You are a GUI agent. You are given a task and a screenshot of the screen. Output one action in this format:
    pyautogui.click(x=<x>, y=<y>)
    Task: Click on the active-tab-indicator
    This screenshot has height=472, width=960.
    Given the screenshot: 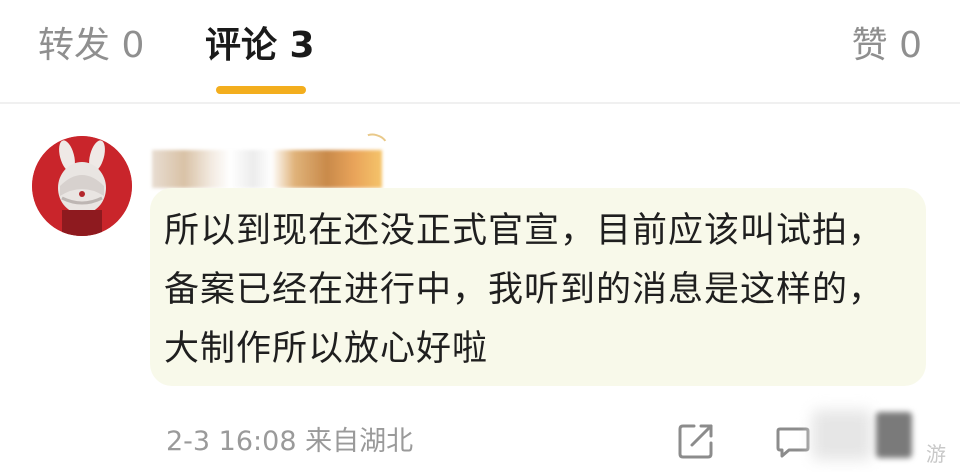 What is the action you would take?
    pyautogui.click(x=261, y=90)
    